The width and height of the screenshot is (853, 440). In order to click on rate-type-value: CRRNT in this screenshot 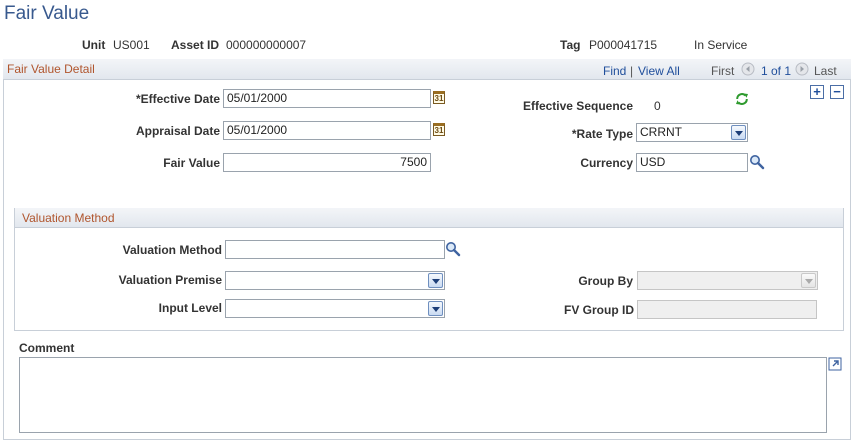, I will do `click(661, 132)`.